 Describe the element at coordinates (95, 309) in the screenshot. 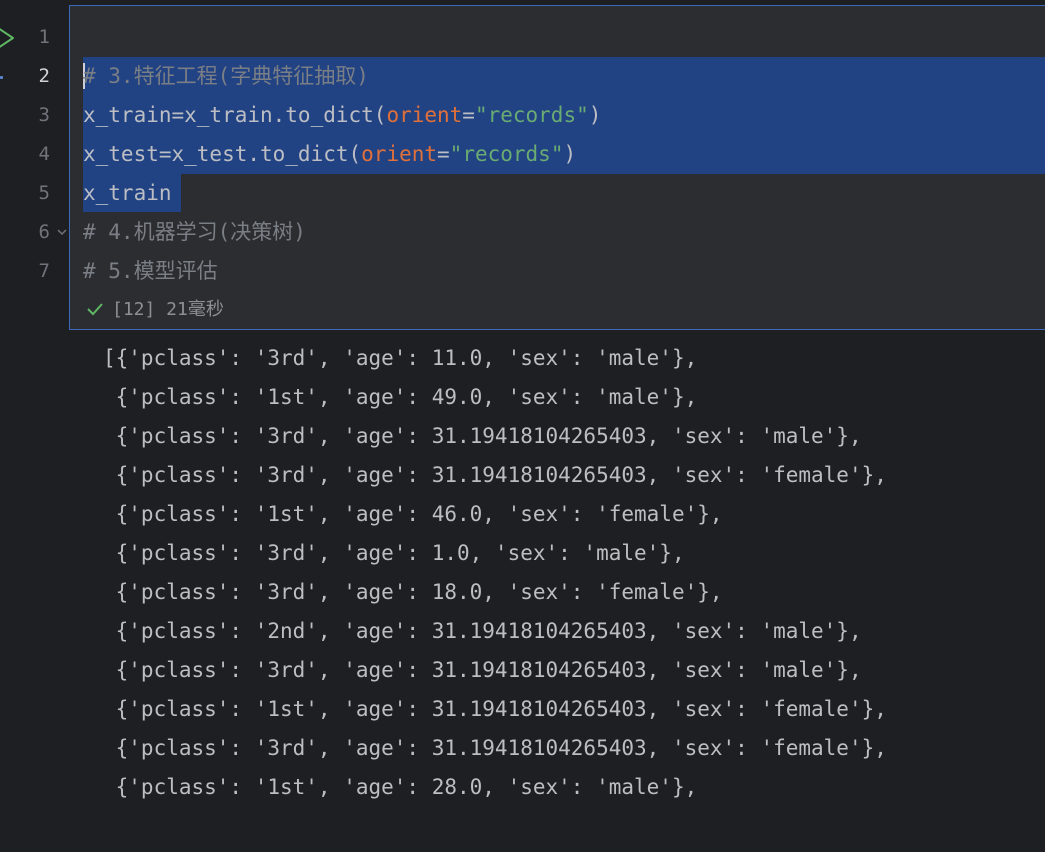

I see `check-icon` at that location.